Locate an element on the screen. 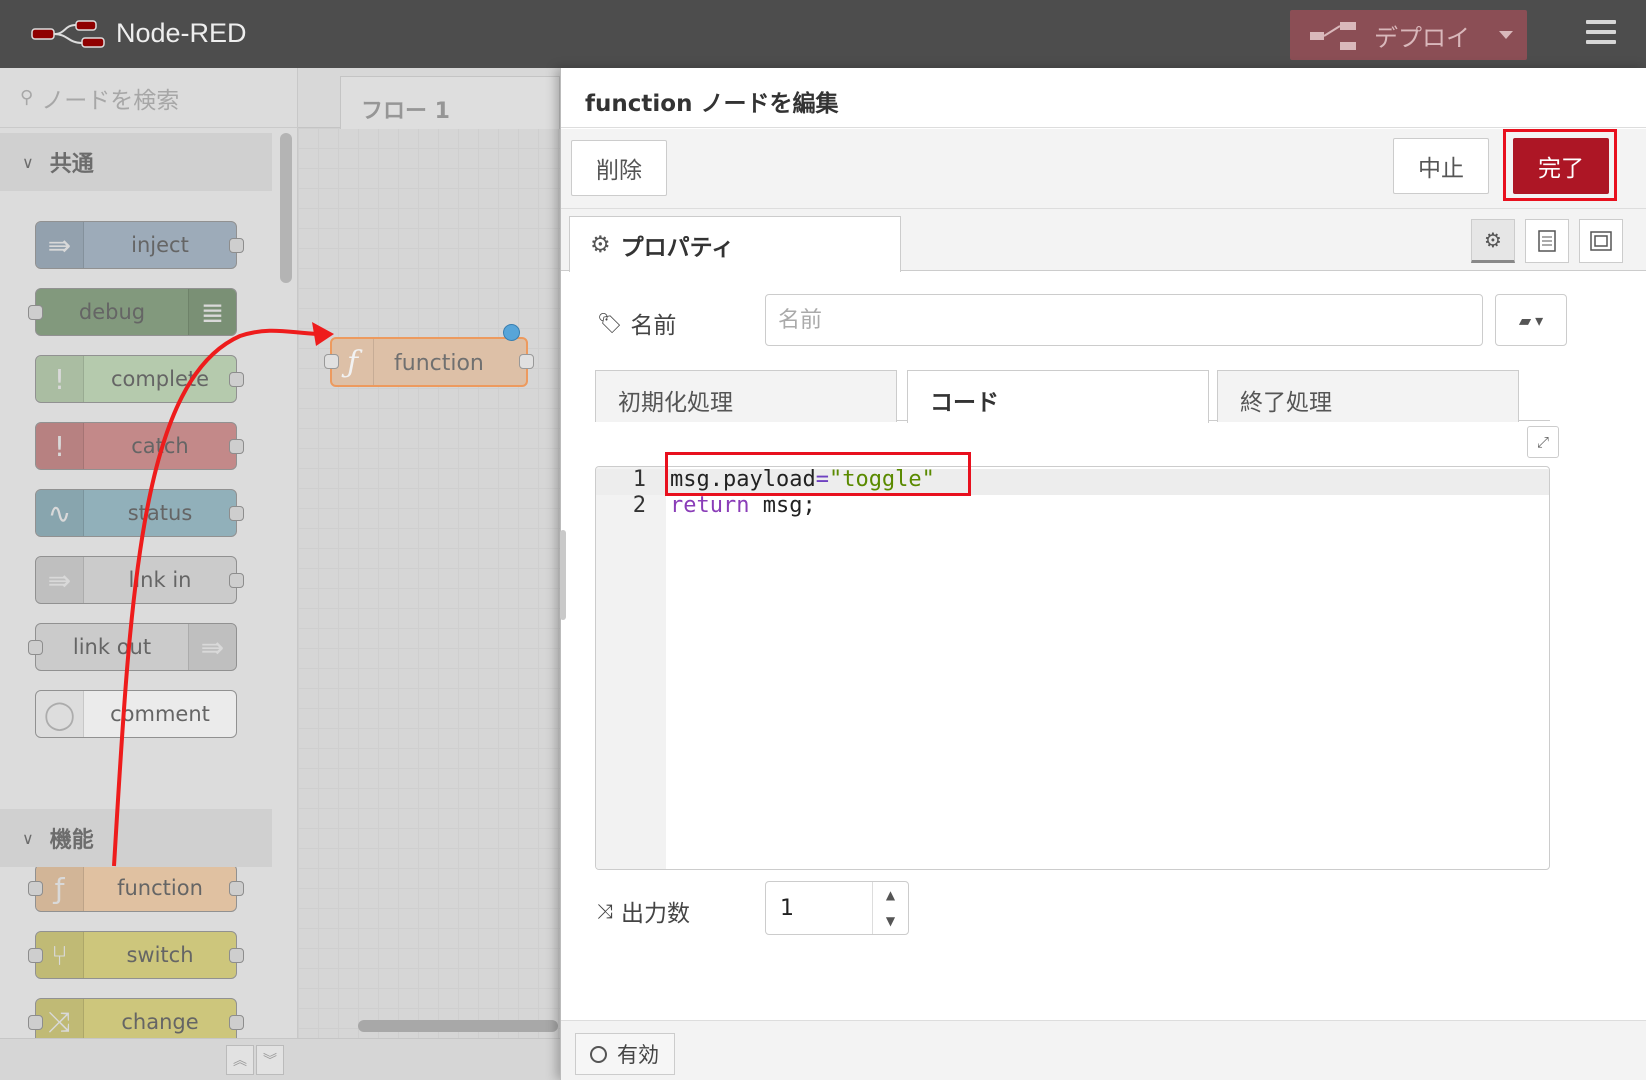 This screenshot has width=1646, height=1080. tab-properties: ⚙ プロパティ is located at coordinates (735, 244).